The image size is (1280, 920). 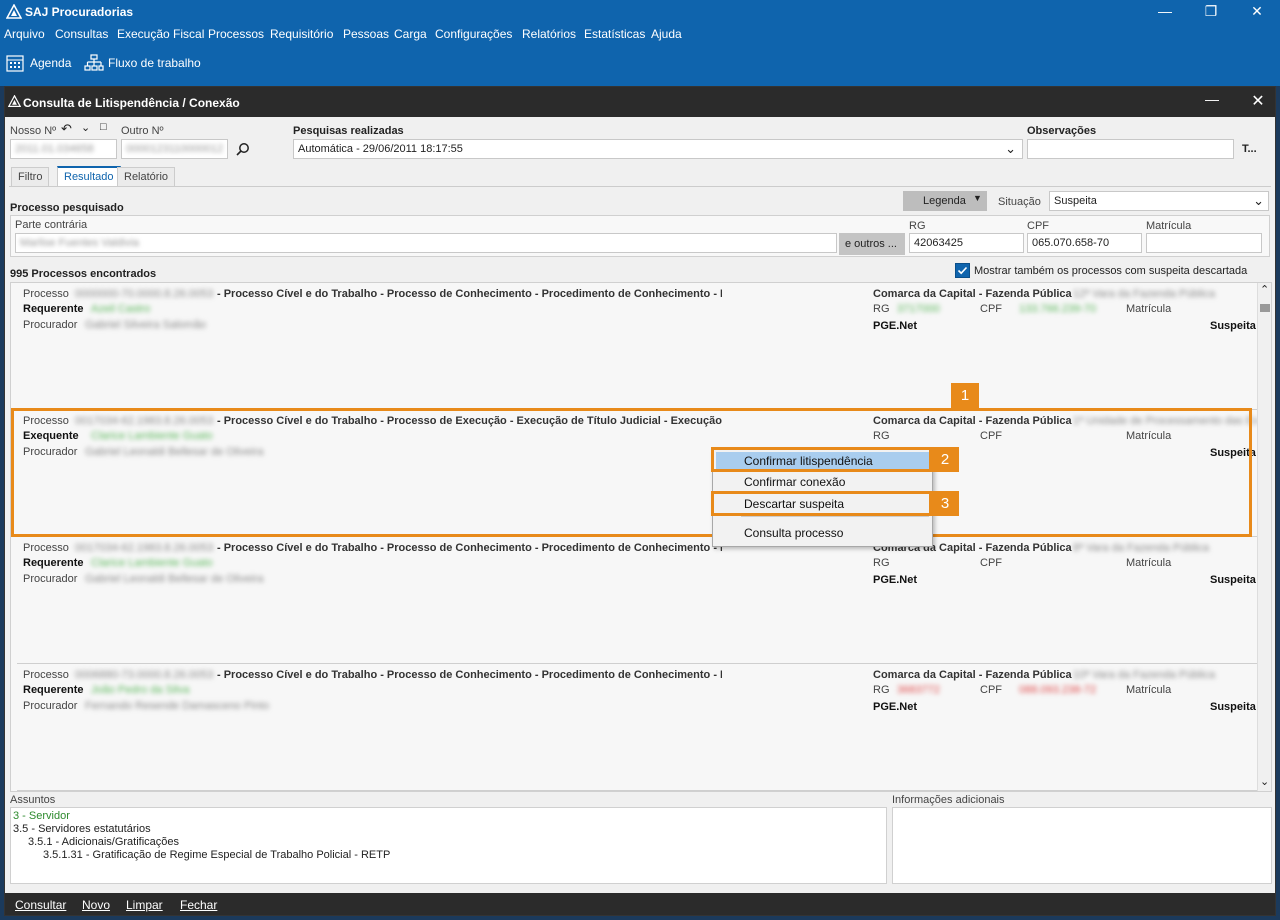 I want to click on checkmark-icon, so click(x=962, y=270).